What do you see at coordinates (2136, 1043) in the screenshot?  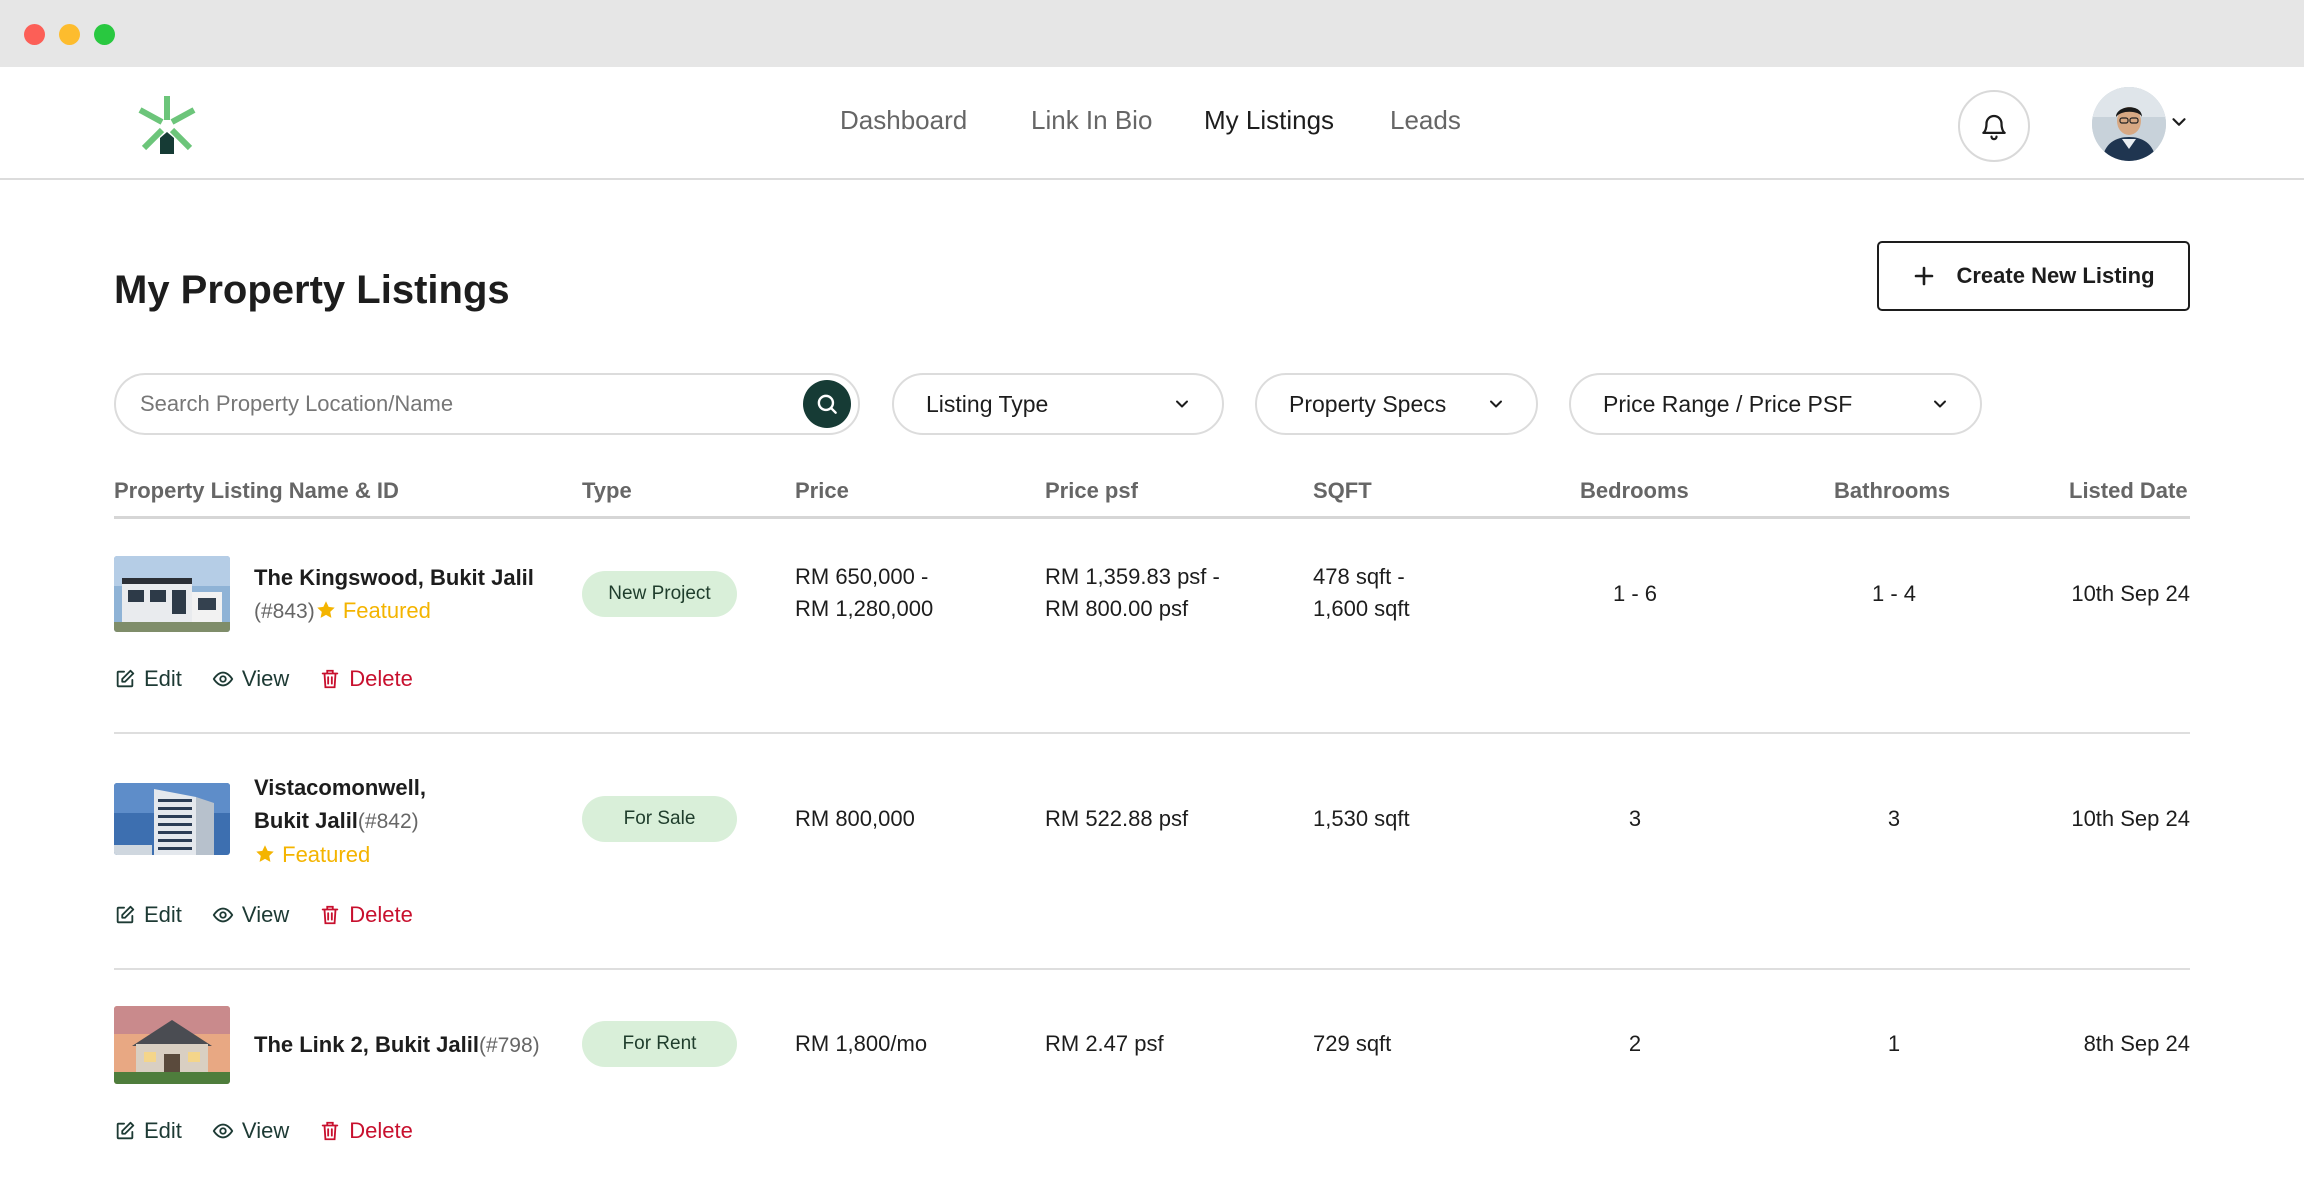 I see `listed-date-cell: 8th Sep 24` at bounding box center [2136, 1043].